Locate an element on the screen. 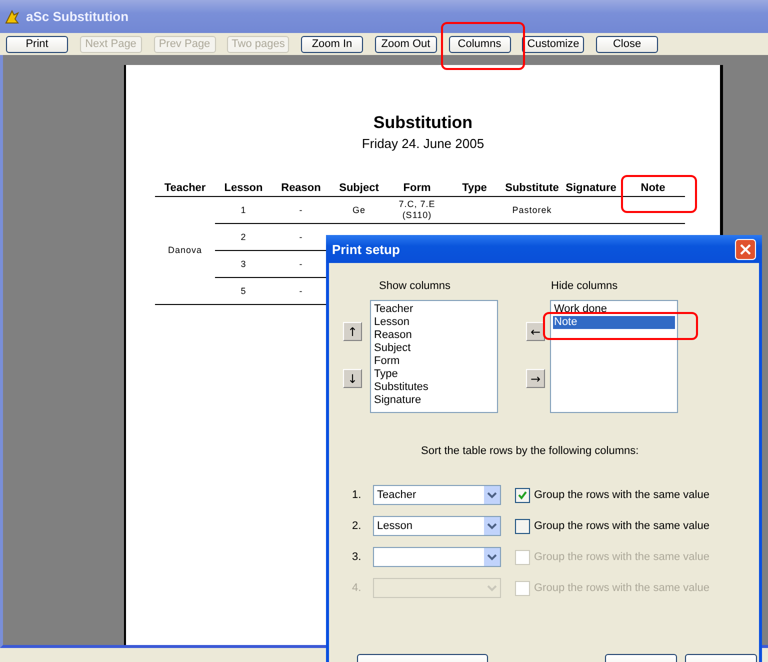 This screenshot has width=768, height=662. sort-column-dropdown: Teacher is located at coordinates (437, 495).